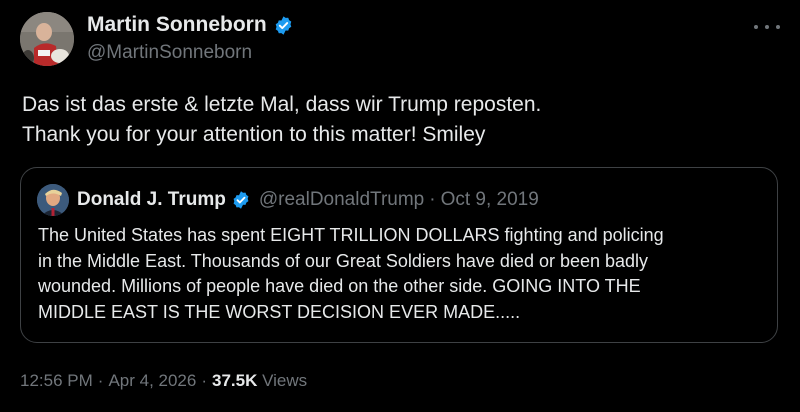 This screenshot has width=800, height=412. Describe the element at coordinates (177, 25) in the screenshot. I see `author-name: Martin Sonneborn` at that location.